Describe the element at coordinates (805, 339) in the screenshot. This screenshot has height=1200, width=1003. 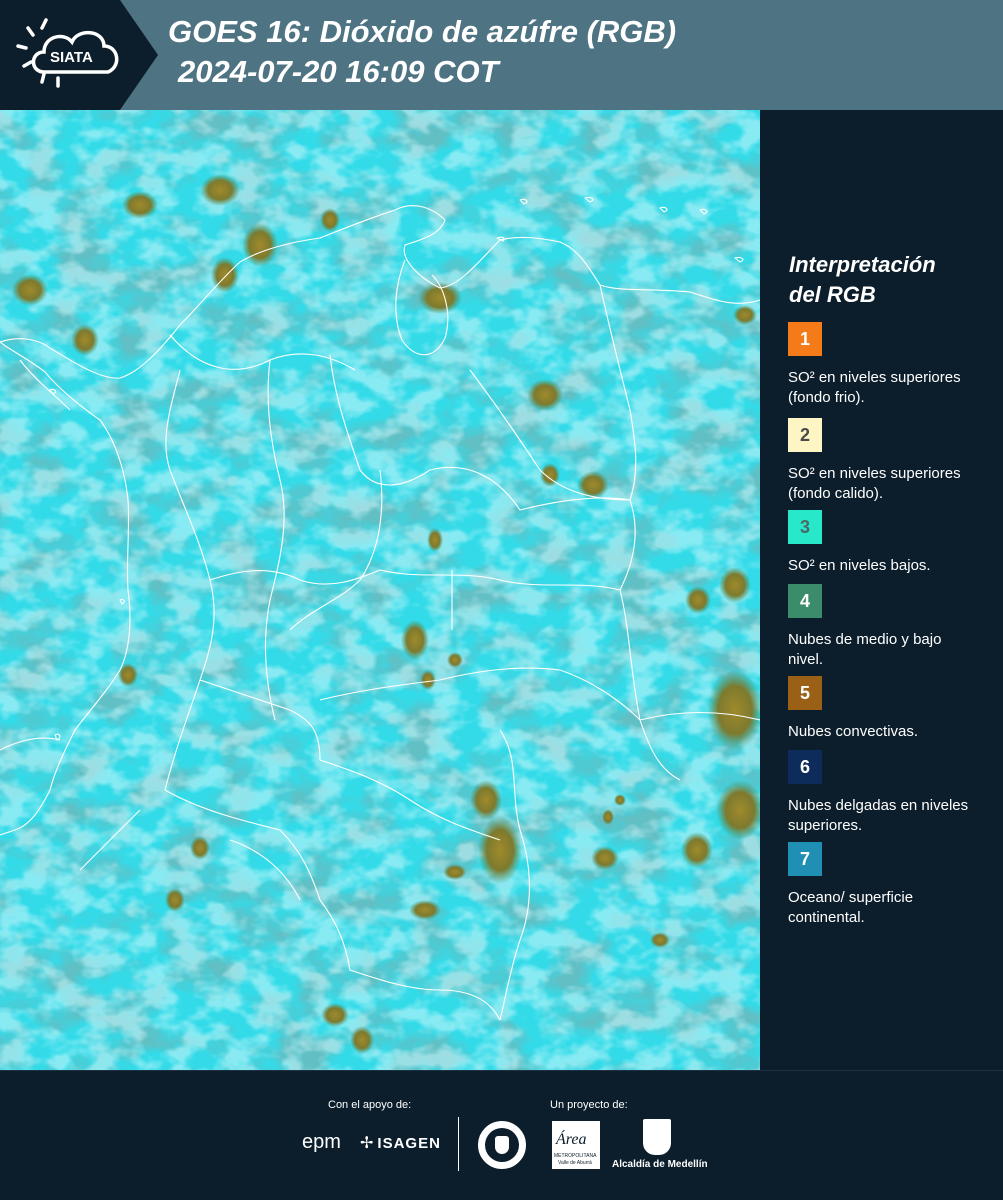
I see `legend-swatch-1: 1` at that location.